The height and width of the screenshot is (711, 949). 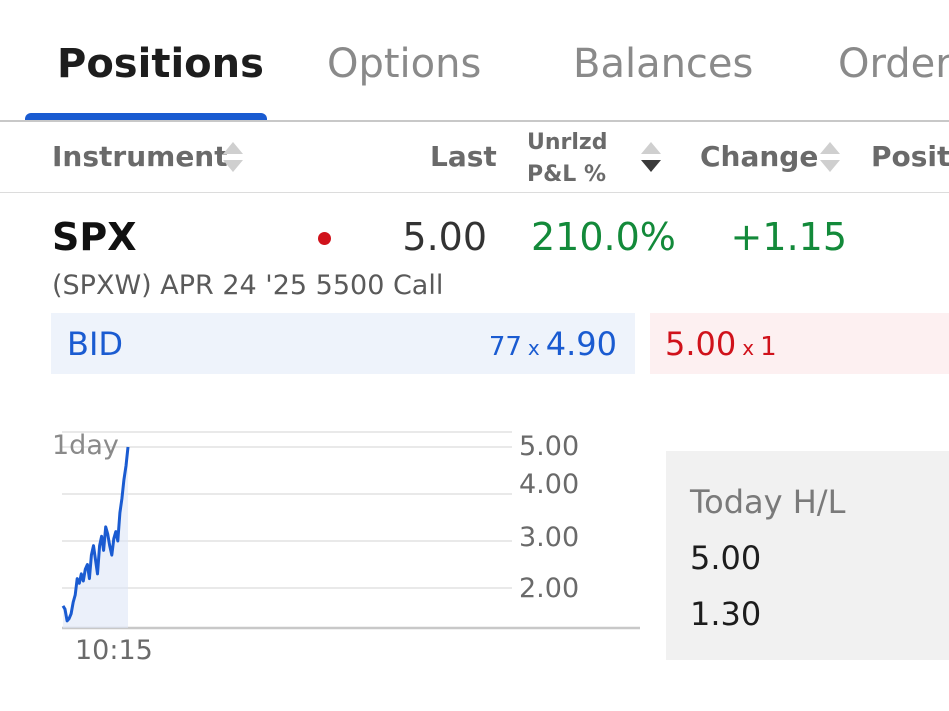 I want to click on today-high-low-panel: Today H/L 5.00 1.30, so click(x=807, y=555).